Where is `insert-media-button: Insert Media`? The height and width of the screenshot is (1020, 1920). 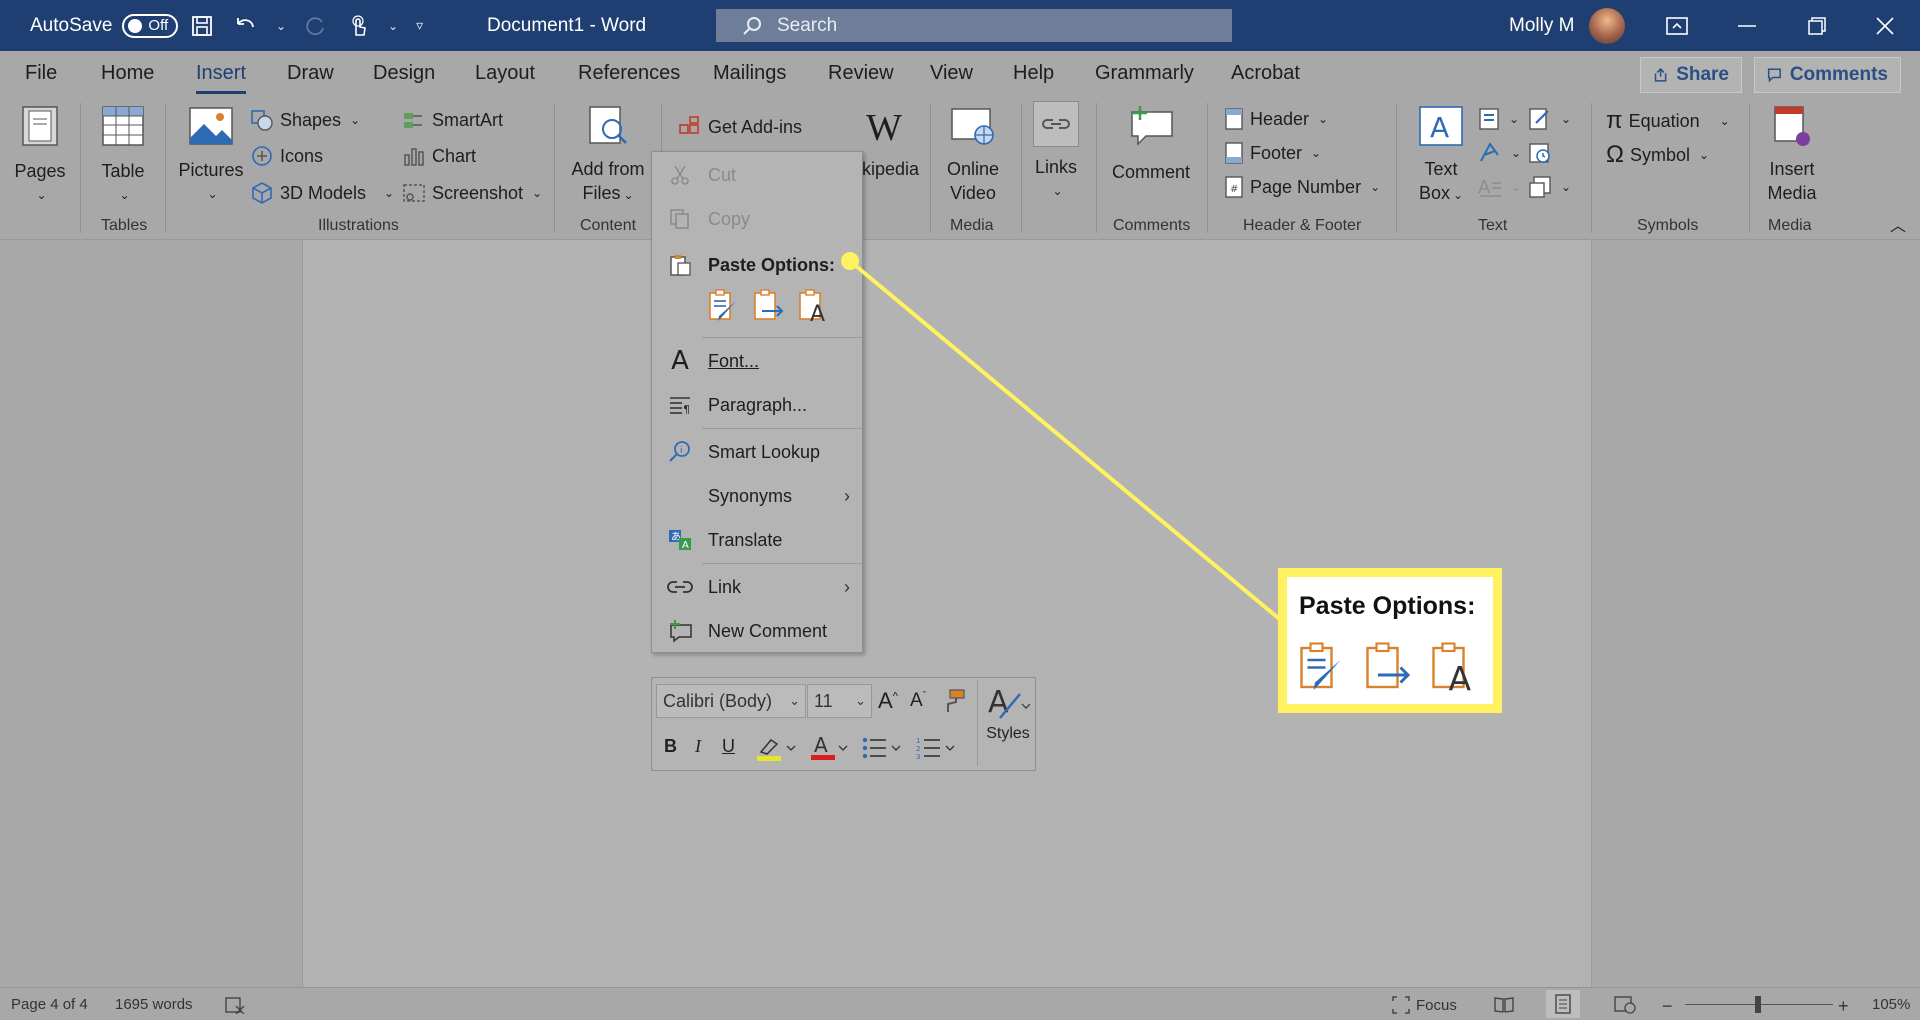
insert-media-button: Insert Media is located at coordinates (1792, 154).